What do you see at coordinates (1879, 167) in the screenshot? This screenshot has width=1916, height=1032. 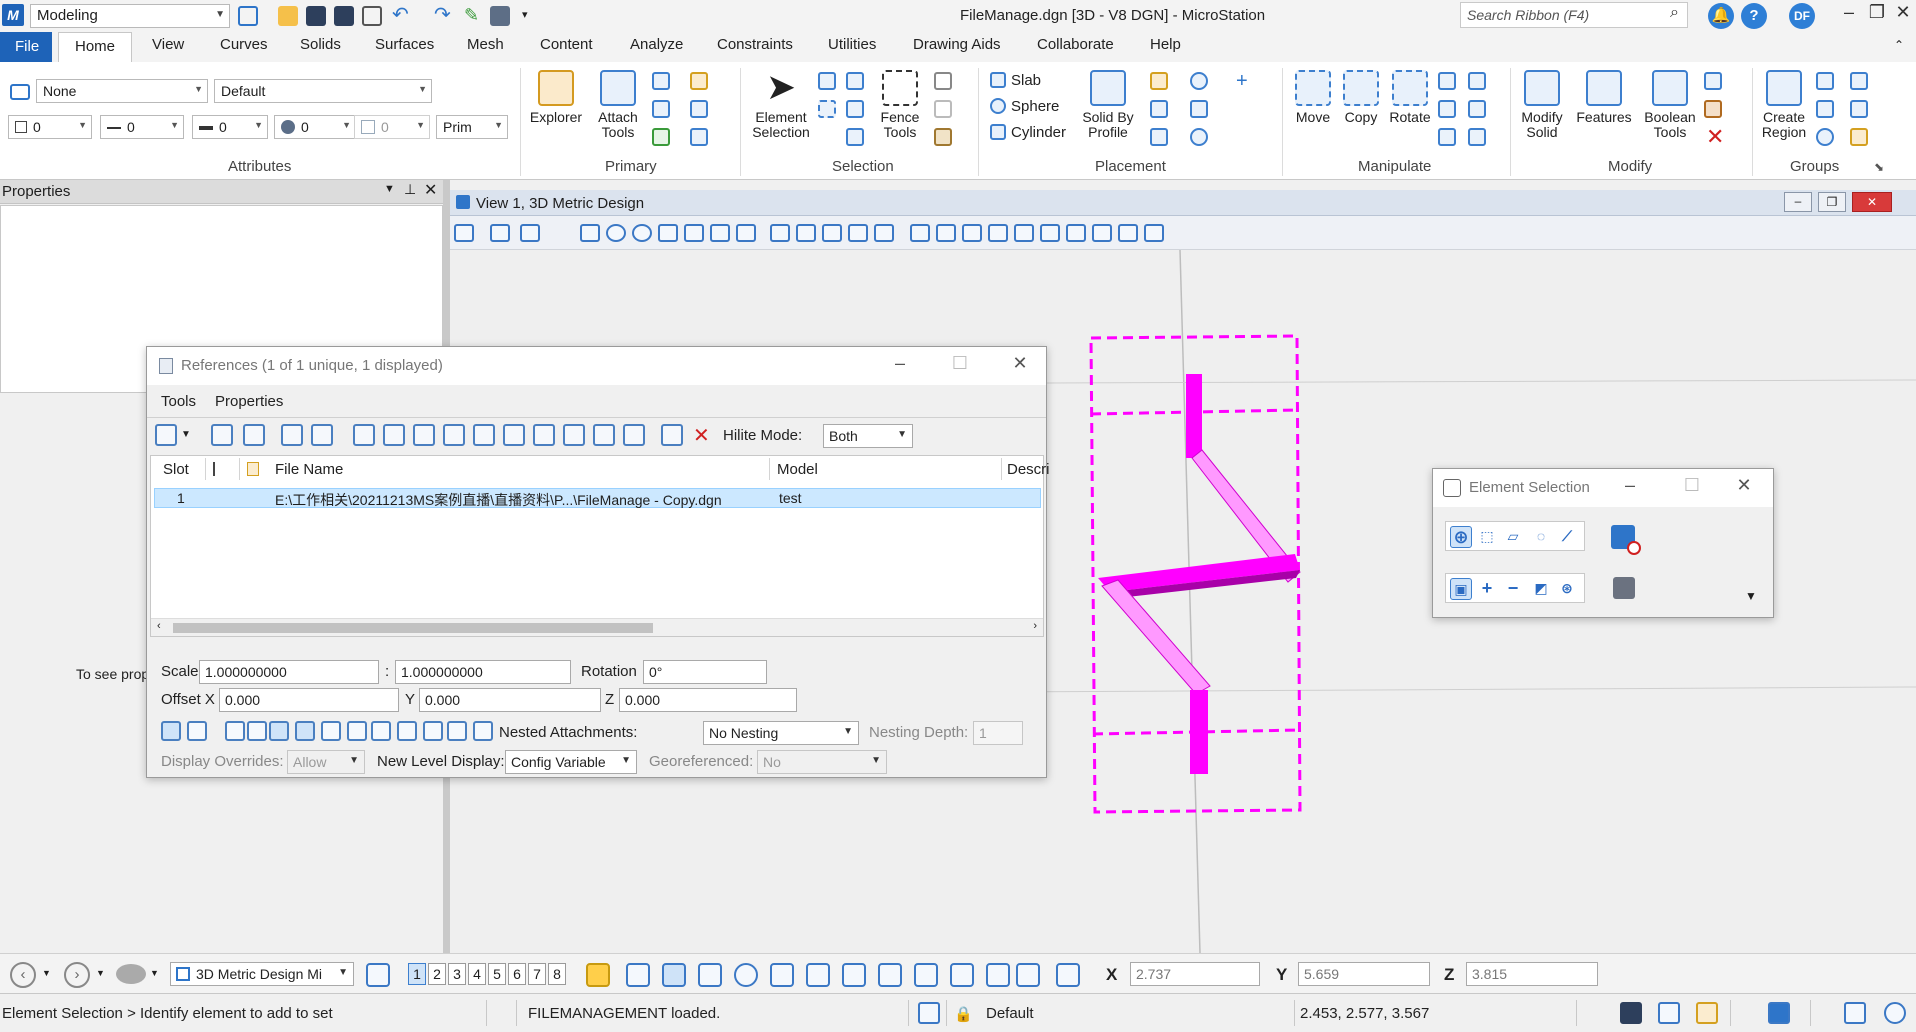 I see `dialog-launcher-icon: ⬊` at bounding box center [1879, 167].